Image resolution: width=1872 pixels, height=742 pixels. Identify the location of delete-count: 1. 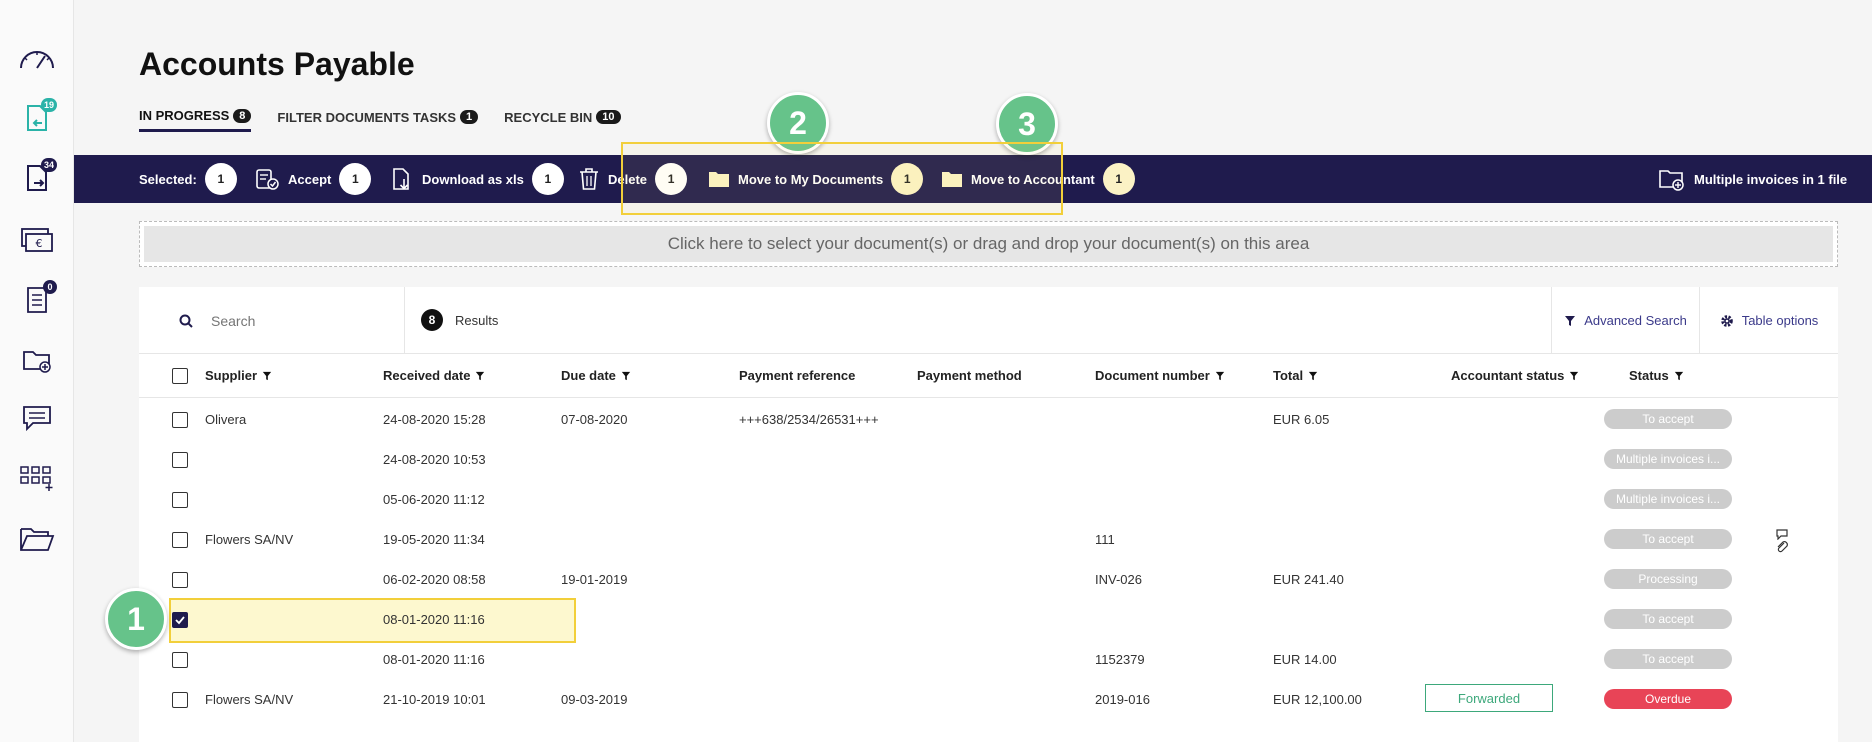
(671, 179).